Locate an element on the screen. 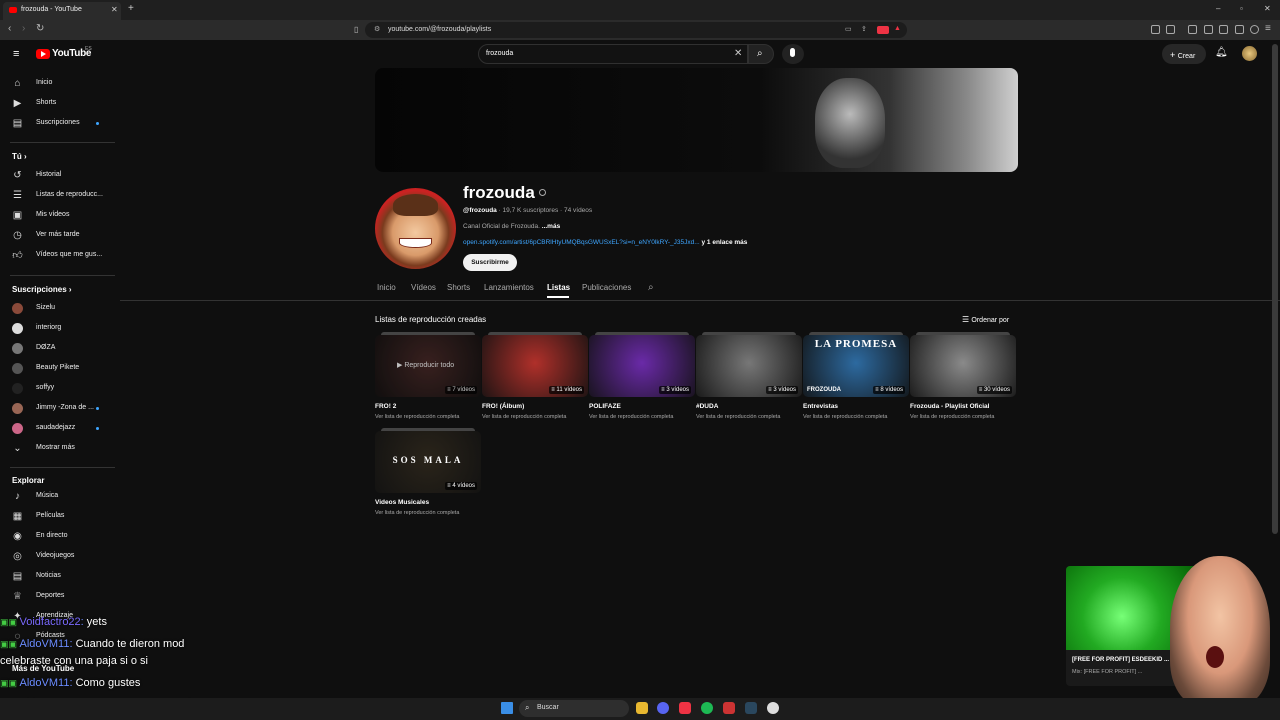 The image size is (1280, 720). playlist-title: FRO! (Álbum) is located at coordinates (503, 406).